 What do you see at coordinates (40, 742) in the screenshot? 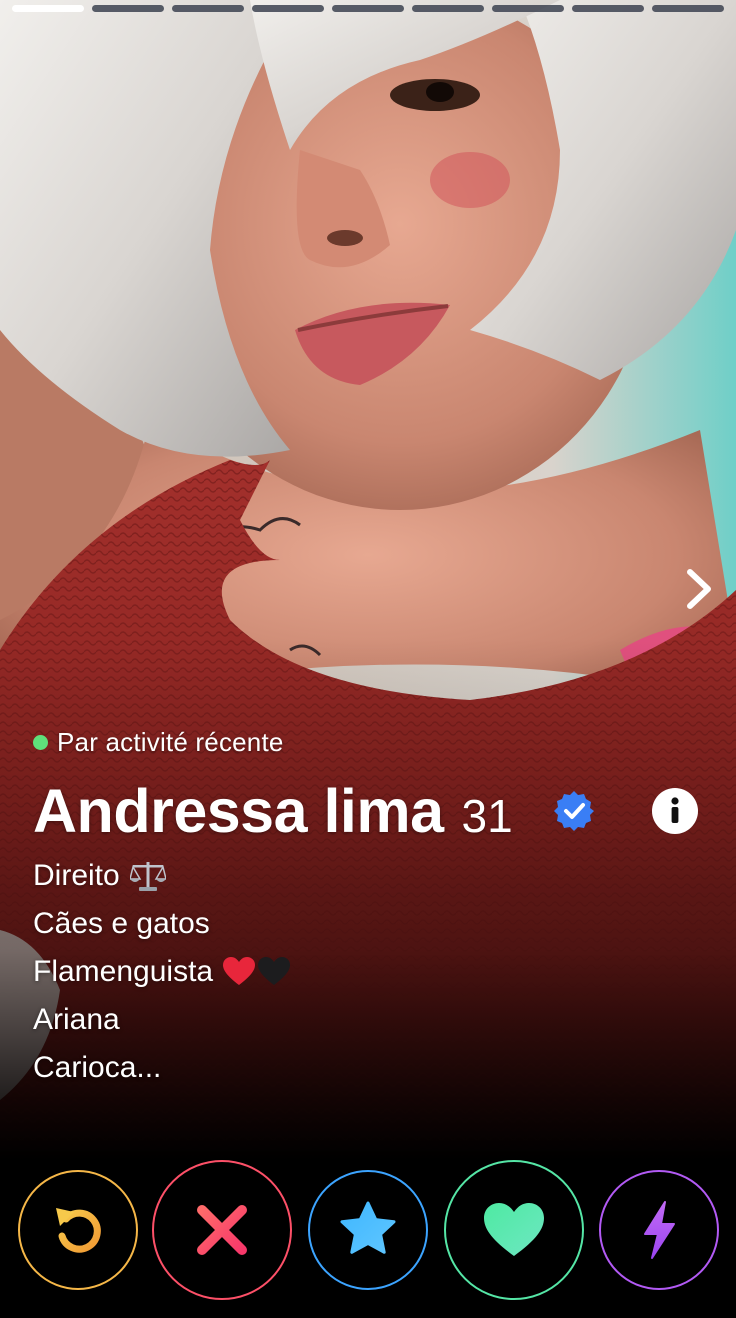
I see `online-dot-icon` at bounding box center [40, 742].